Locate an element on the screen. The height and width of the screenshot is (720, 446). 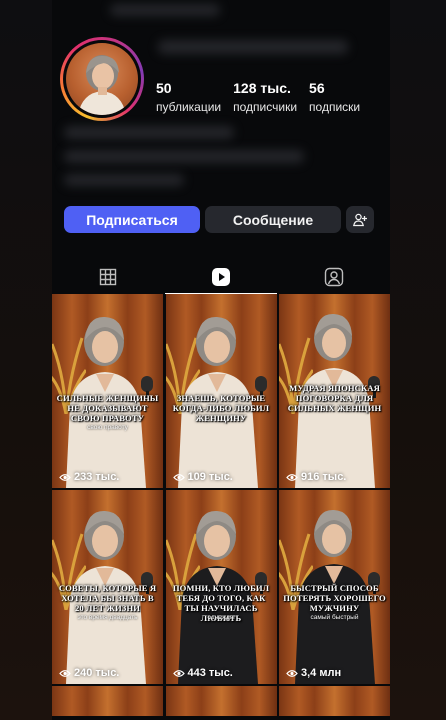
reel-views: 233 тыс. is located at coordinates (89, 477).